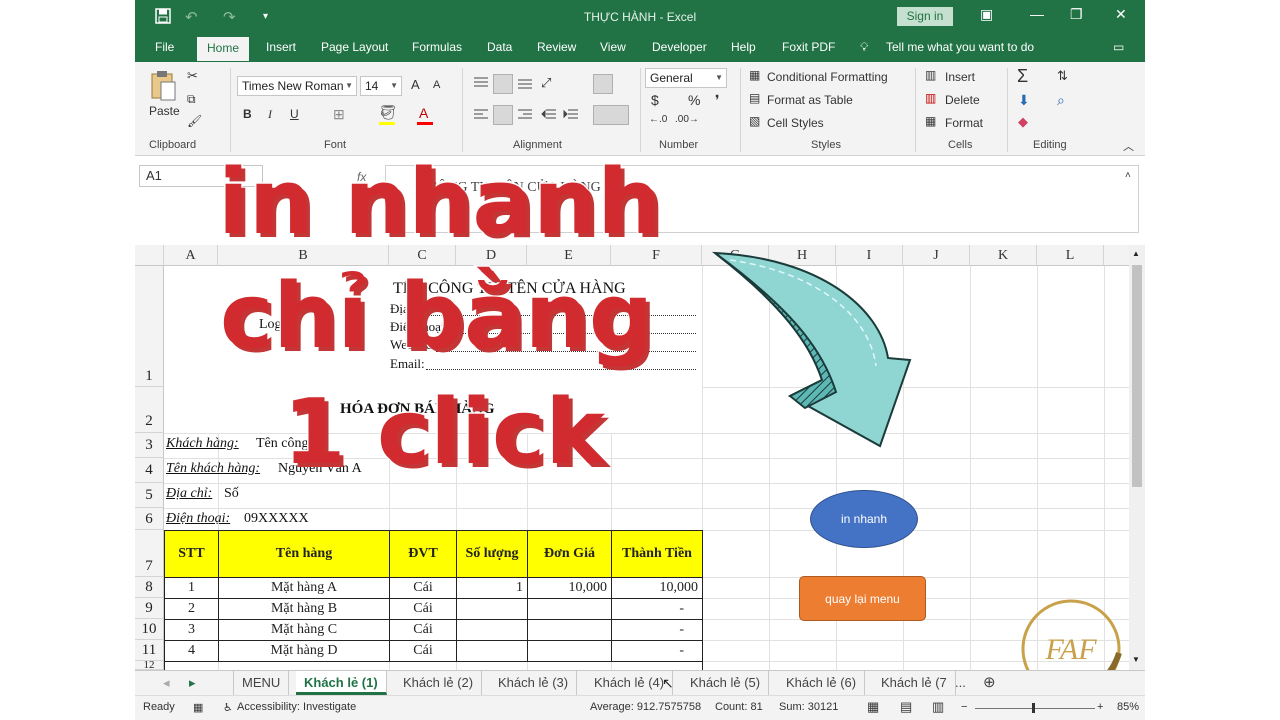  Describe the element at coordinates (611, 115) in the screenshot. I see `merge-center-icon` at that location.